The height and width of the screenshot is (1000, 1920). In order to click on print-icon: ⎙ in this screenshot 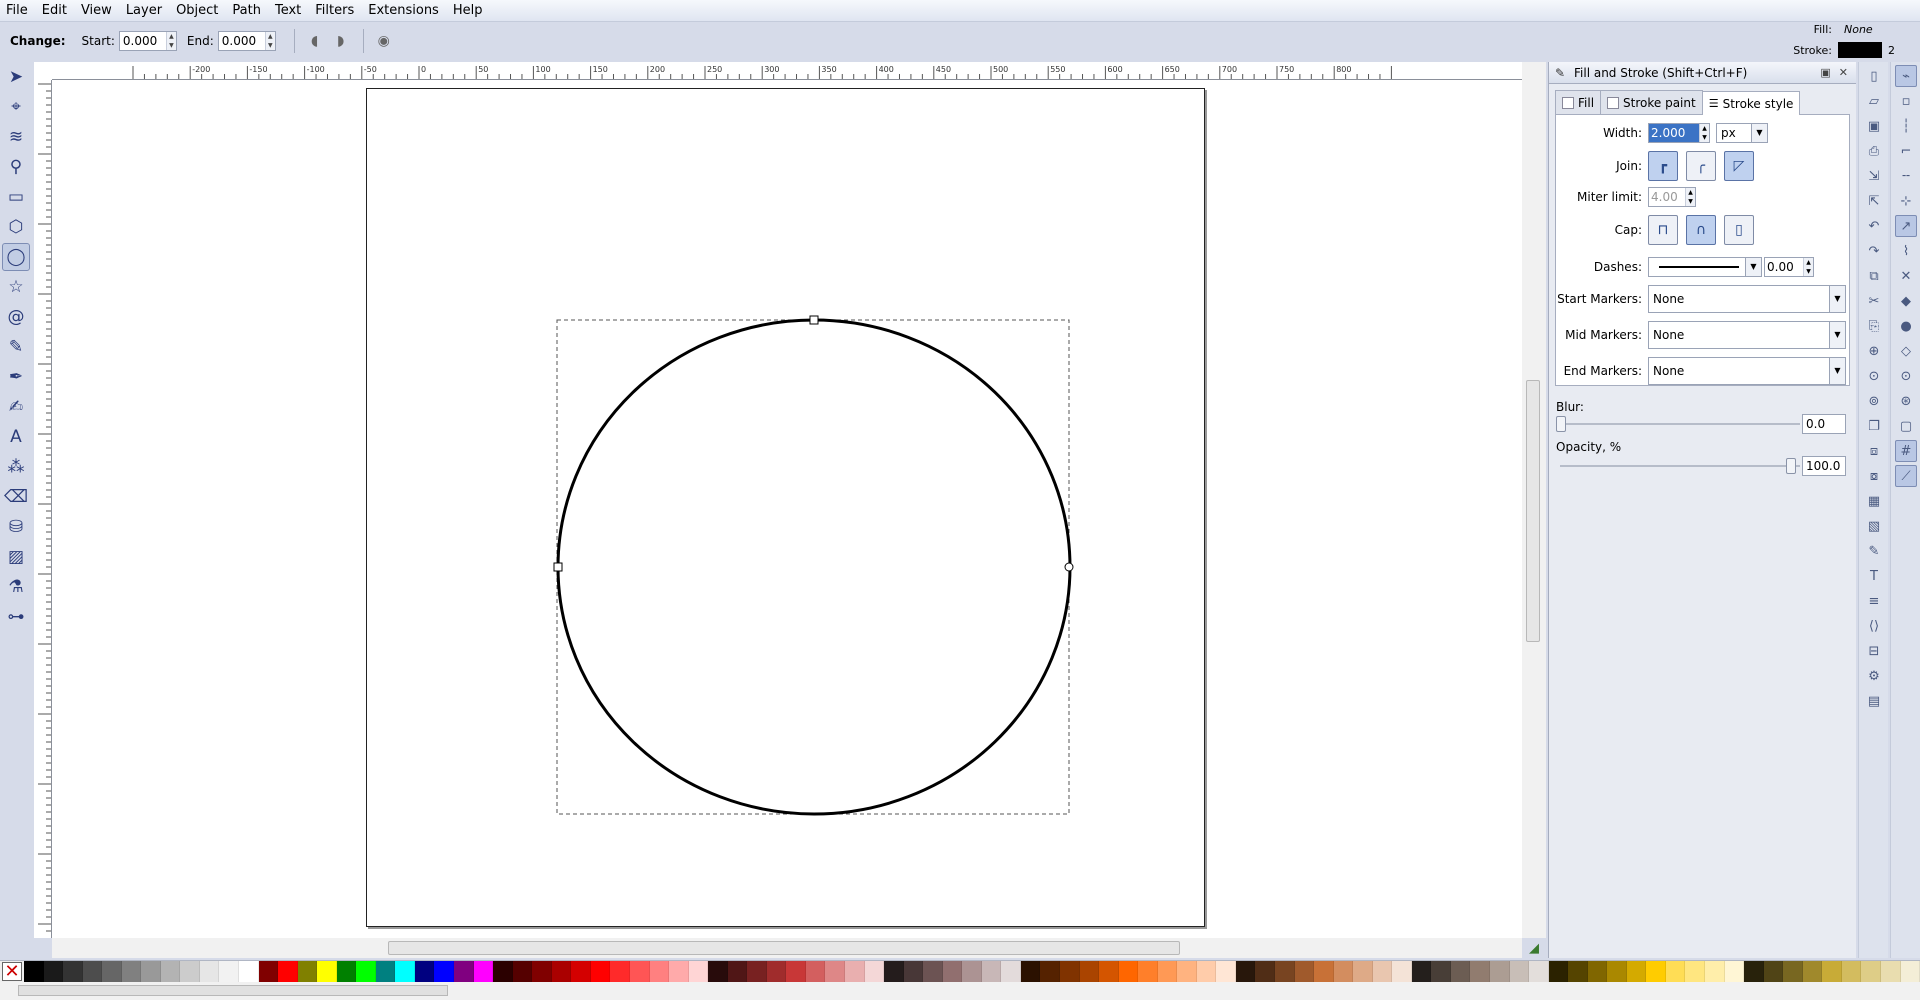, I will do `click(1874, 151)`.